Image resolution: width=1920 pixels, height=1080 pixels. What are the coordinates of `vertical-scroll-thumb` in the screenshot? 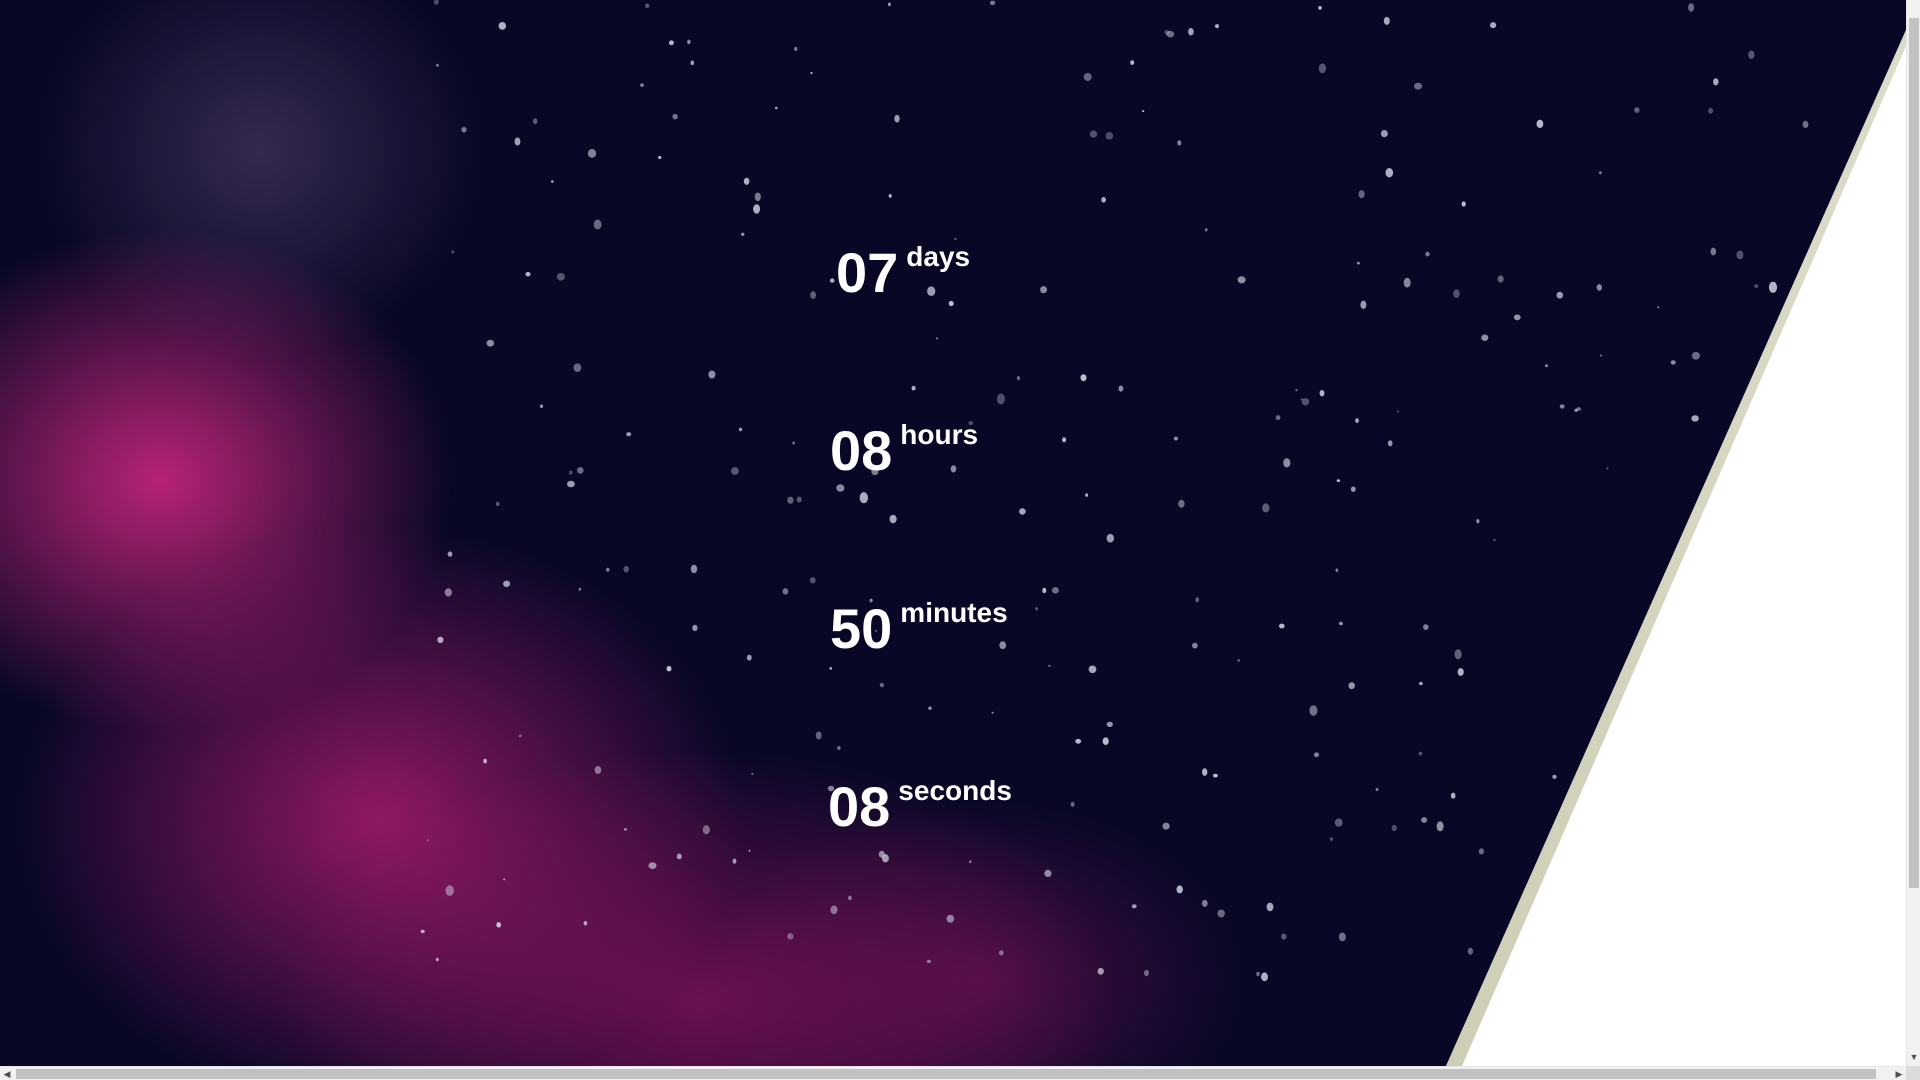 It's located at (1914, 453).